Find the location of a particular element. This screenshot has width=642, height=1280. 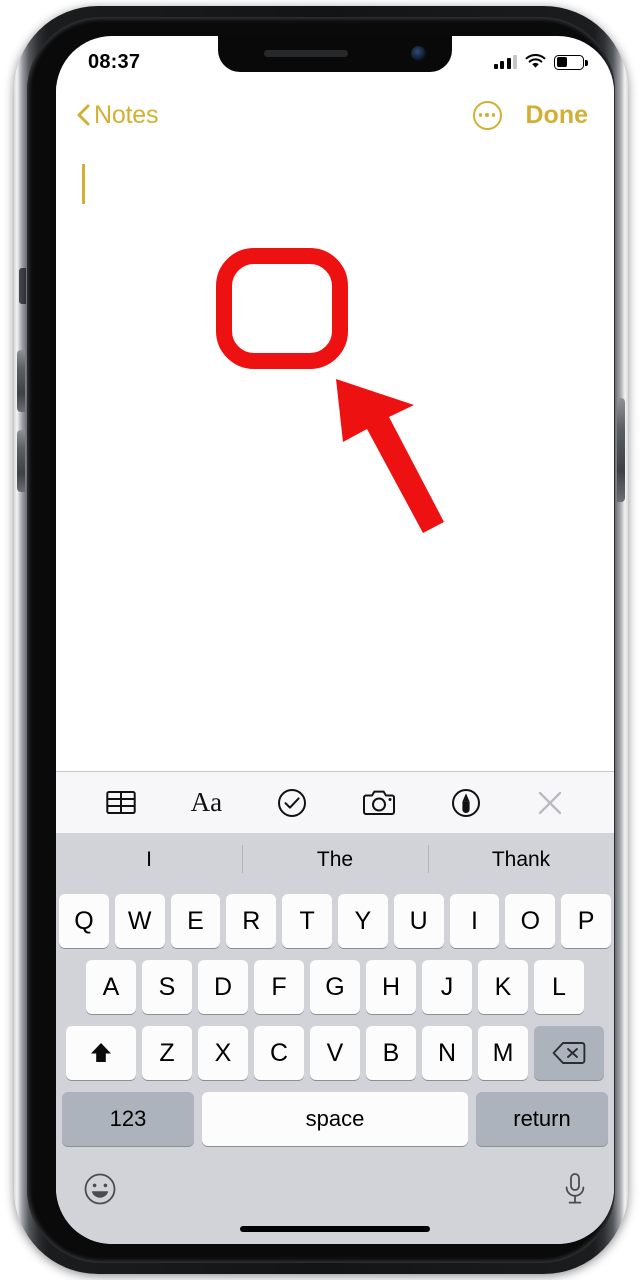

close-x-icon is located at coordinates (550, 802).